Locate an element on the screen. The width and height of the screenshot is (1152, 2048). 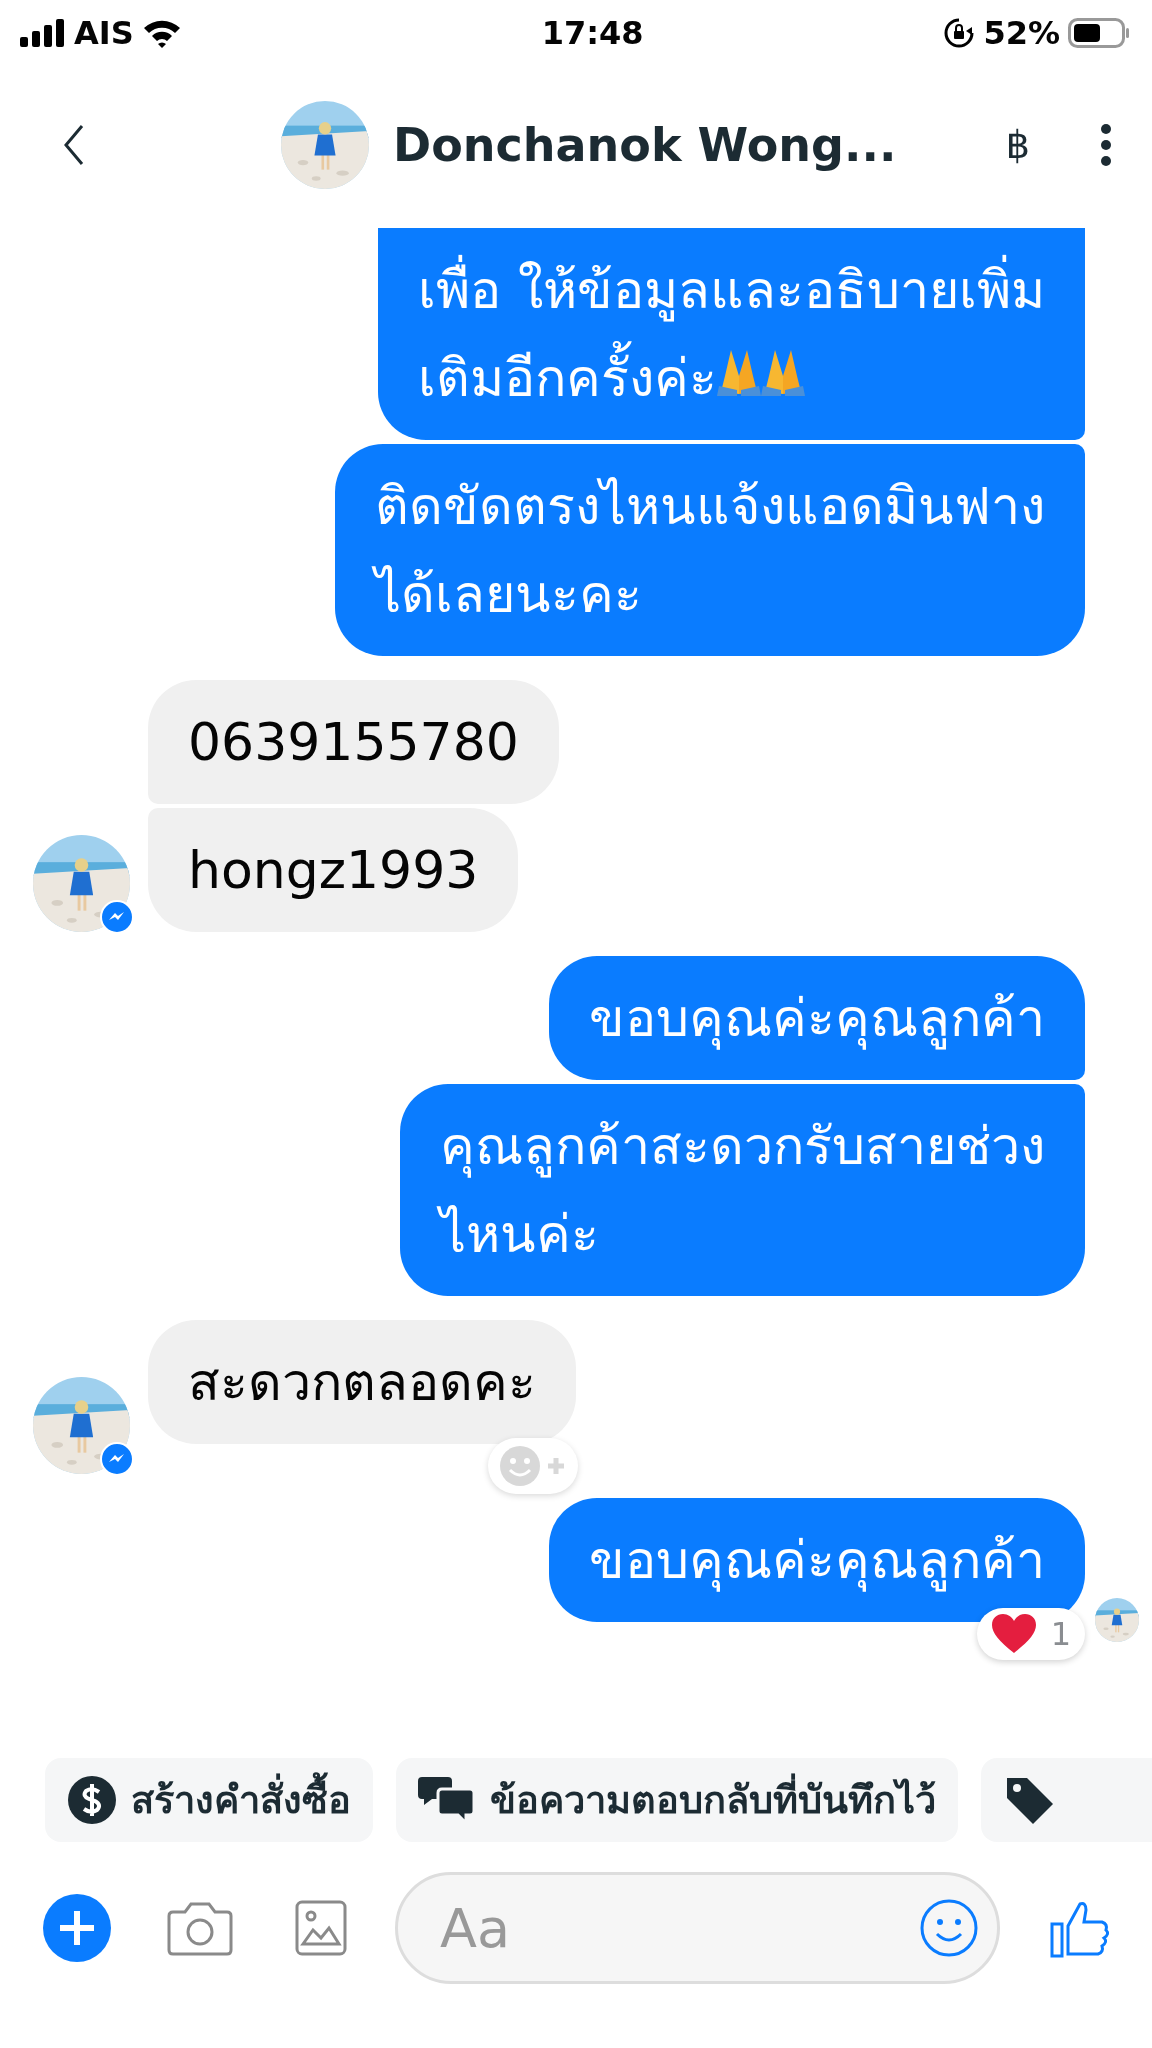
gallery-button is located at coordinates (321, 1928).